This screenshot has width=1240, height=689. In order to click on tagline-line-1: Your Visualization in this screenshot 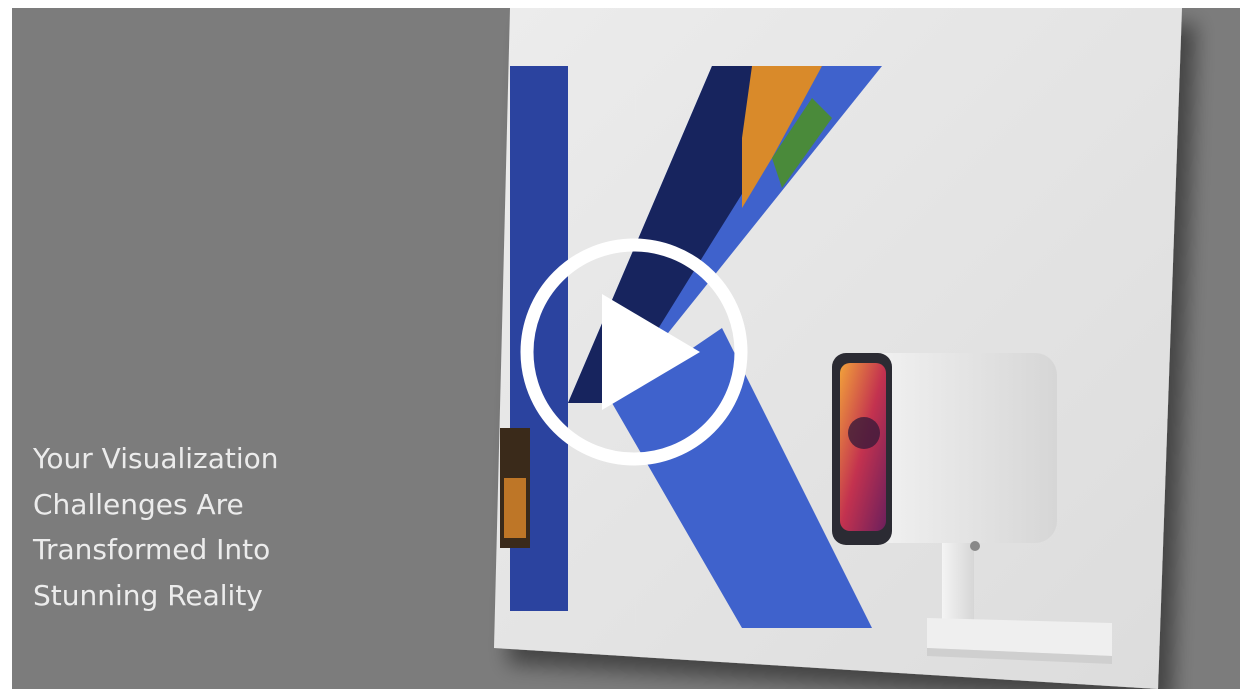, I will do `click(156, 458)`.